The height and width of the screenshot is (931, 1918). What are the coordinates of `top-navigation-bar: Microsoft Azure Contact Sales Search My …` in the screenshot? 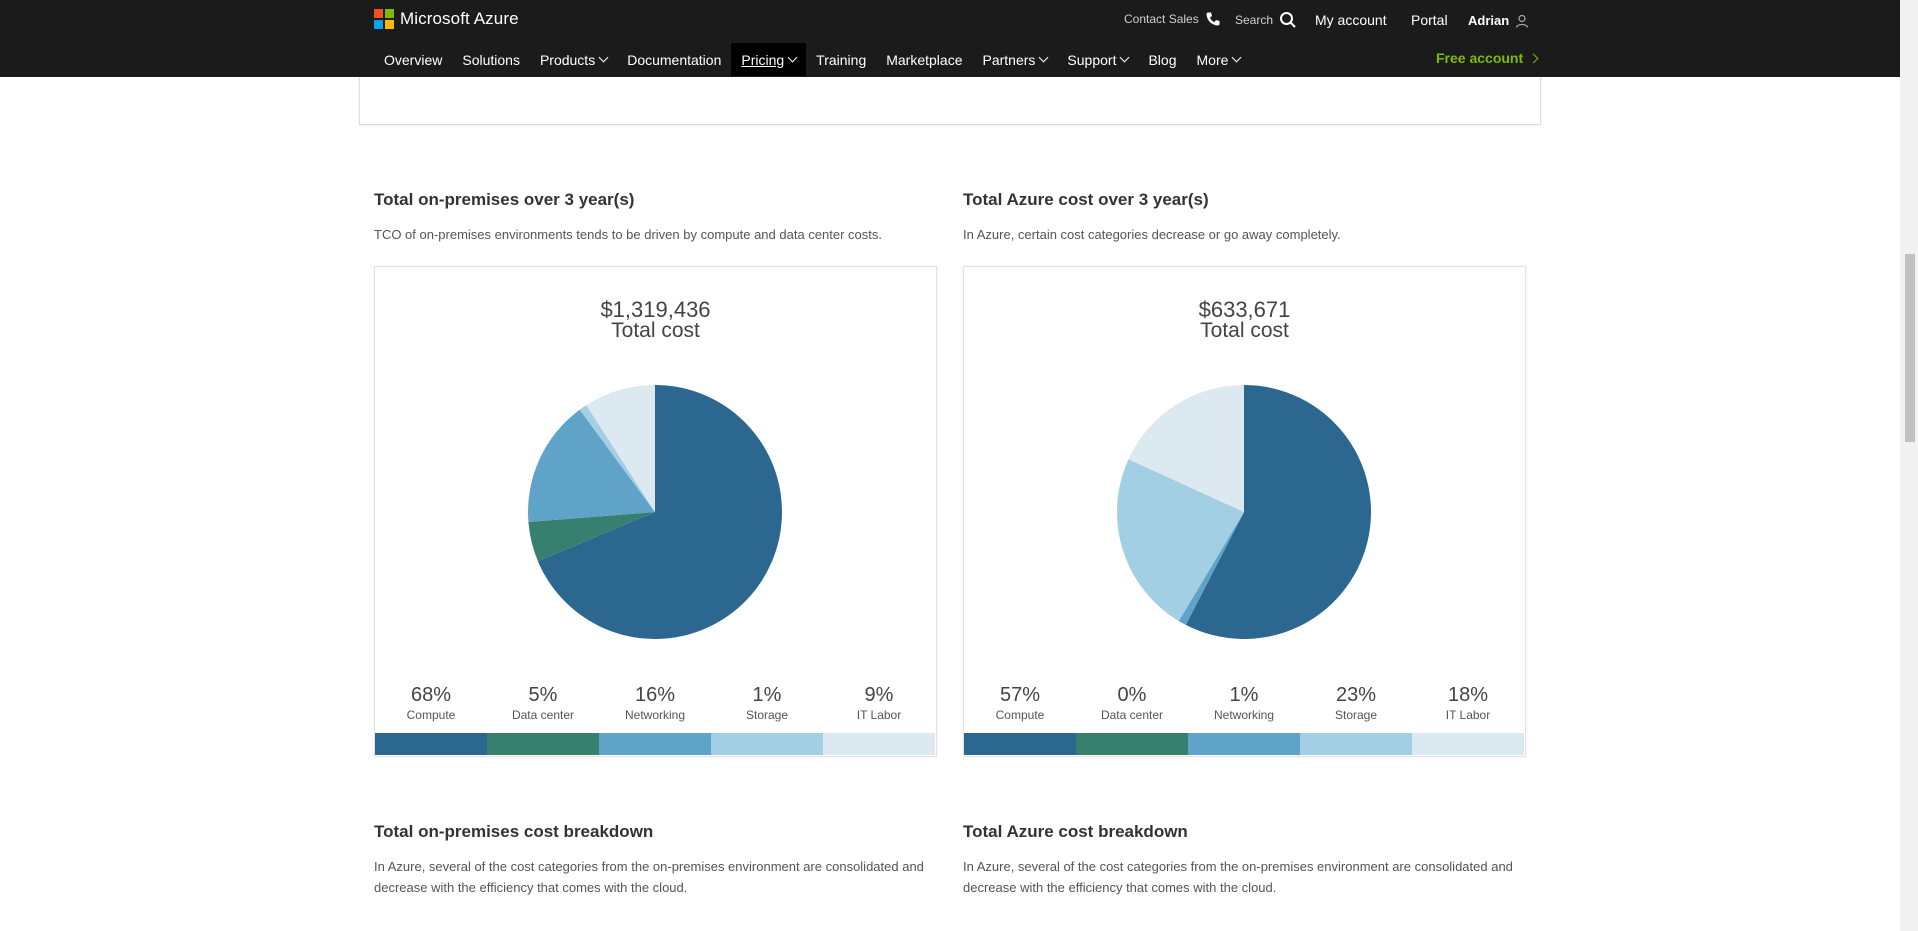 It's located at (950, 38).